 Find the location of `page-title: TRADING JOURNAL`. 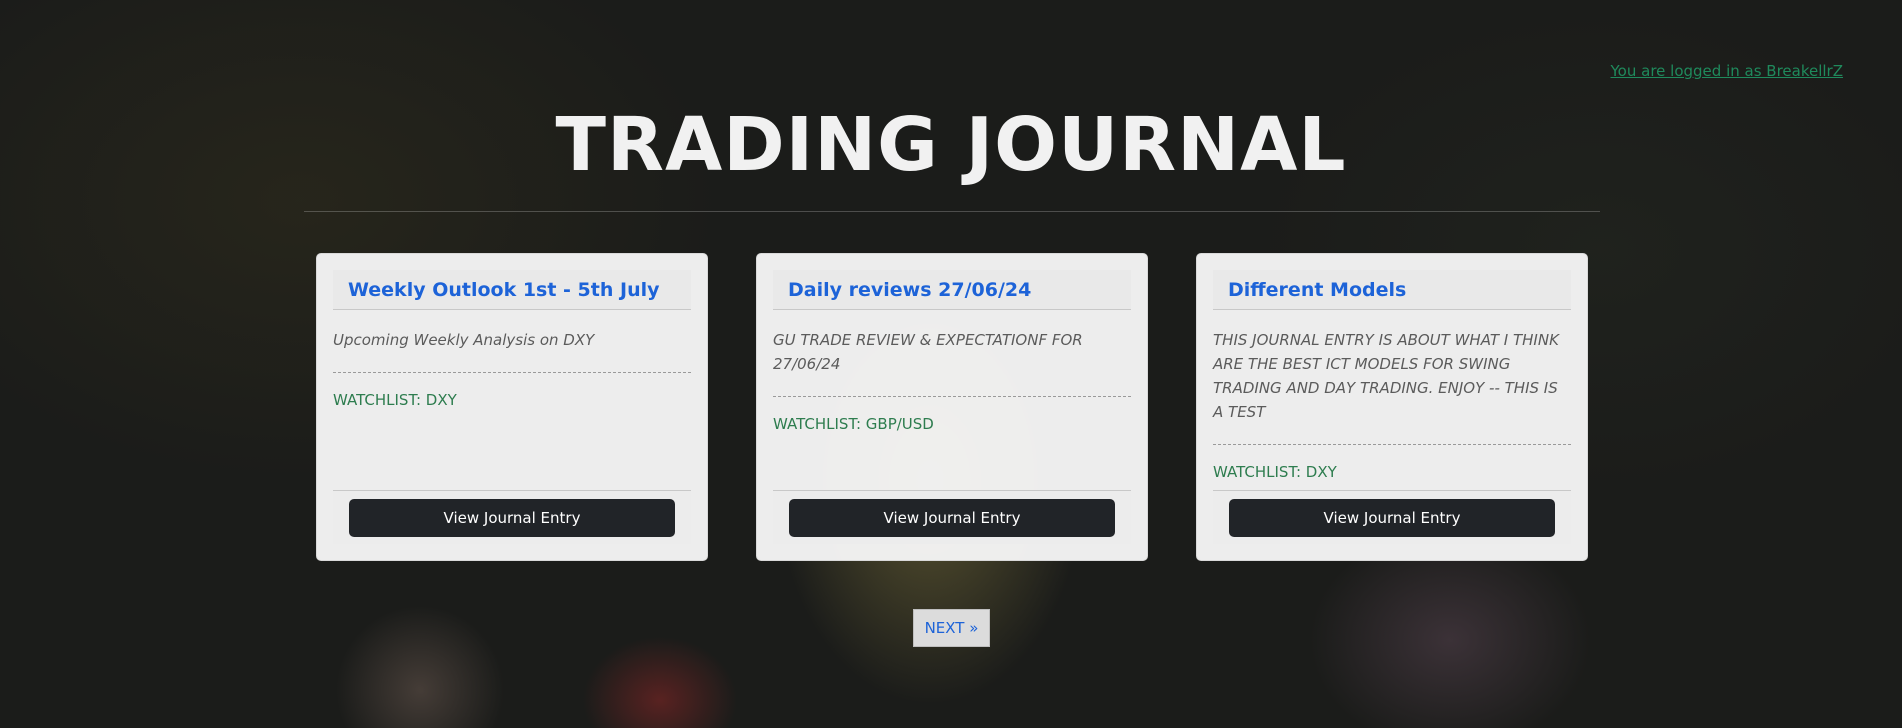

page-title: TRADING JOURNAL is located at coordinates (951, 145).